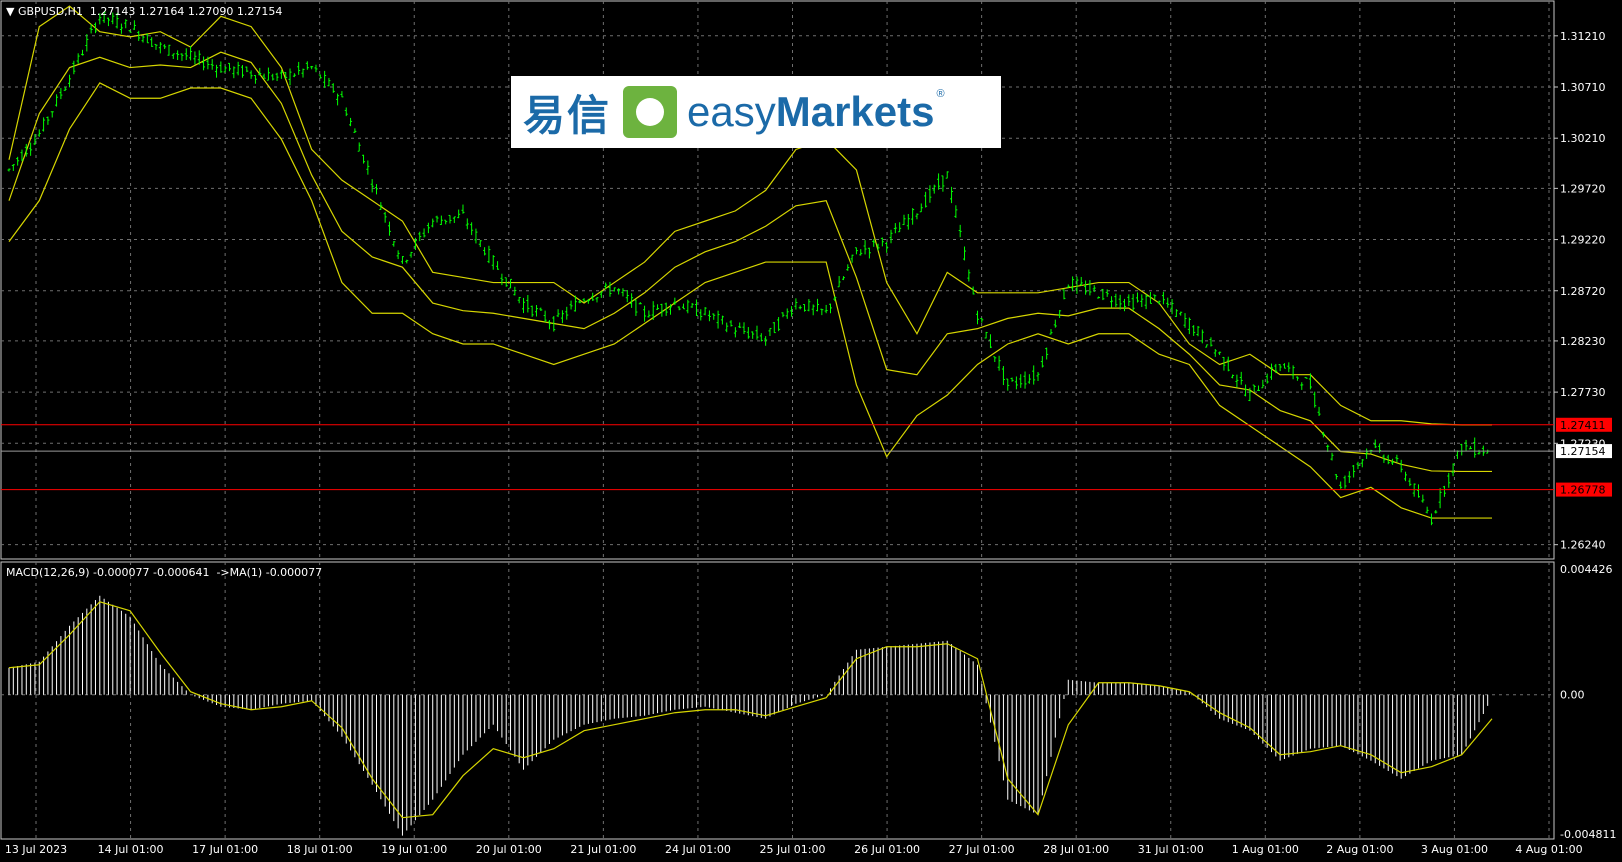 The height and width of the screenshot is (862, 1622). I want to click on x-tick-label: 20 Jul 01:00, so click(509, 849).